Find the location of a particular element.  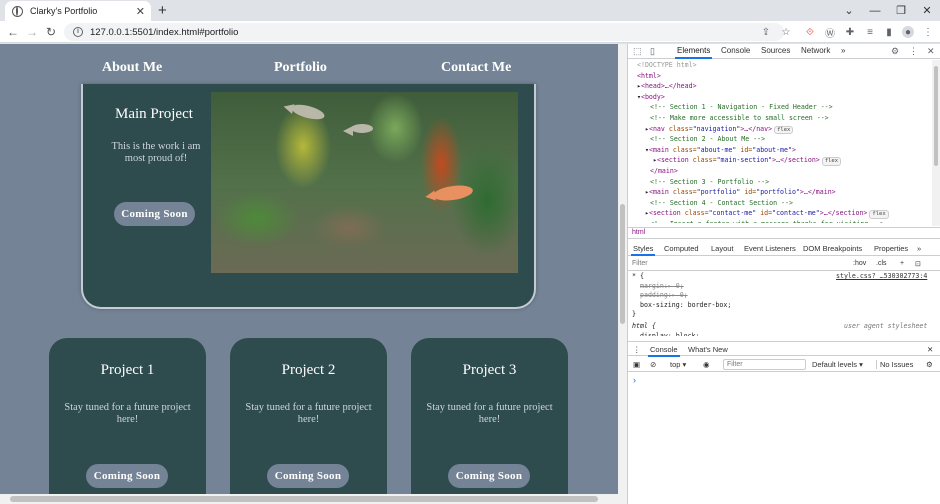

drawer-tab-console: Console is located at coordinates (664, 351).